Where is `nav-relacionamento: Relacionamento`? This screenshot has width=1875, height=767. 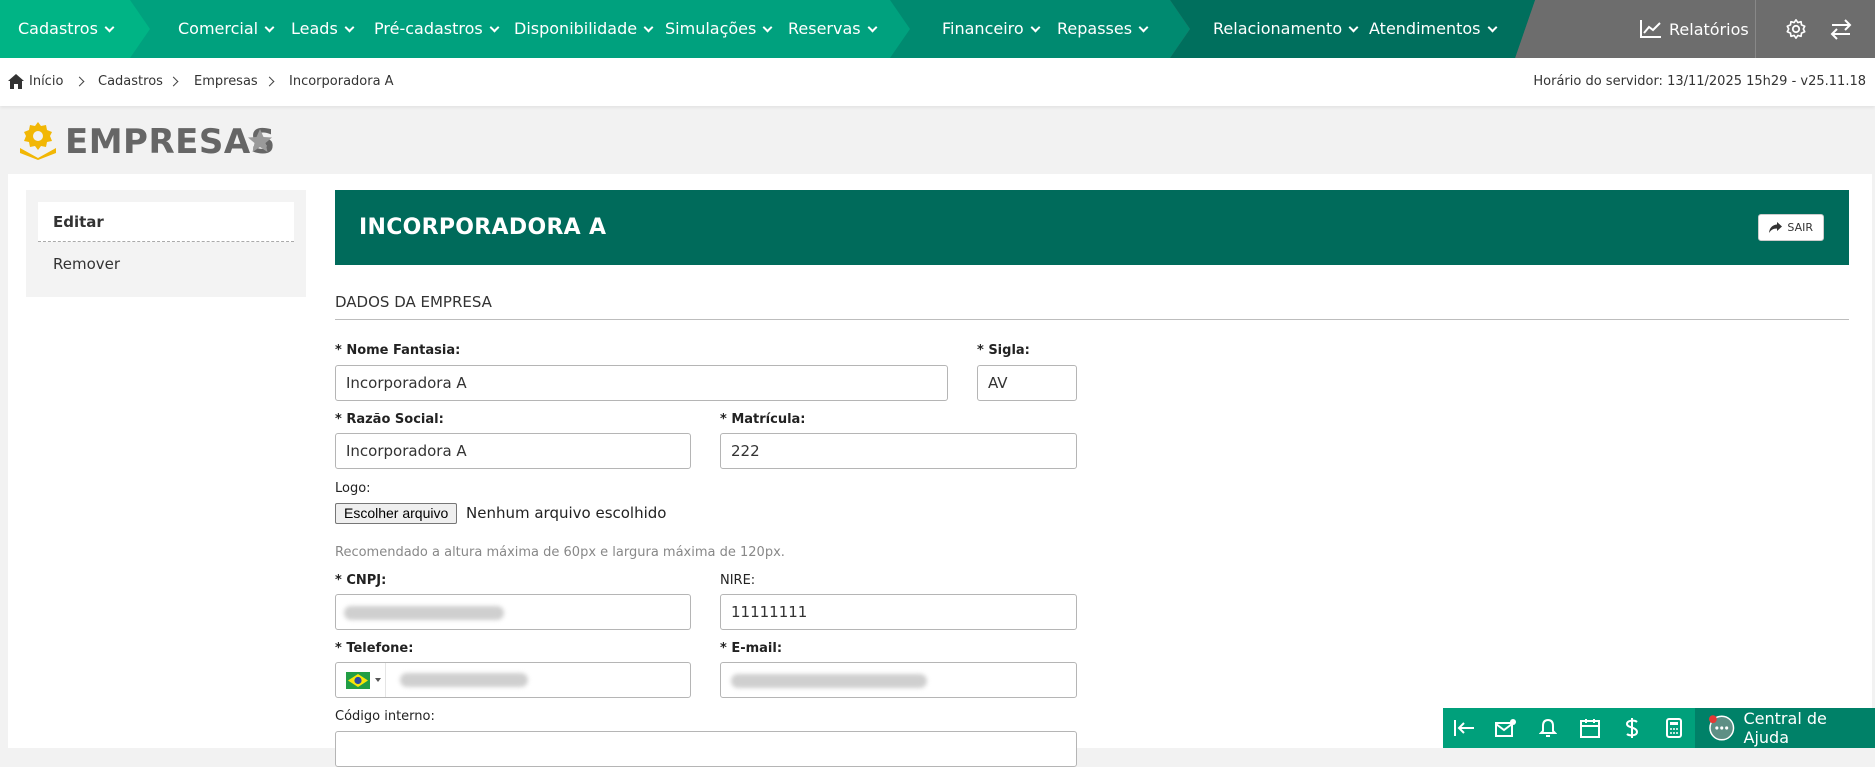
nav-relacionamento: Relacionamento is located at coordinates (1285, 29).